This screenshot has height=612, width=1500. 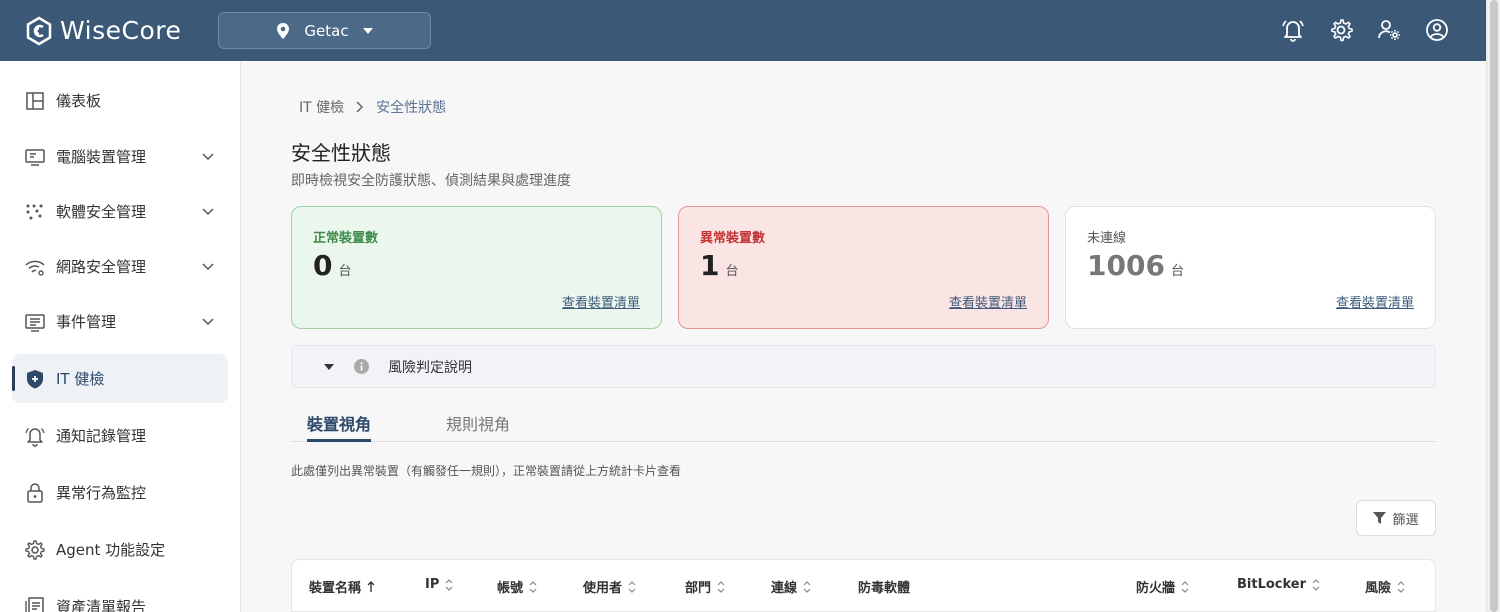 I want to click on card-value: 1006 台, so click(x=1135, y=265).